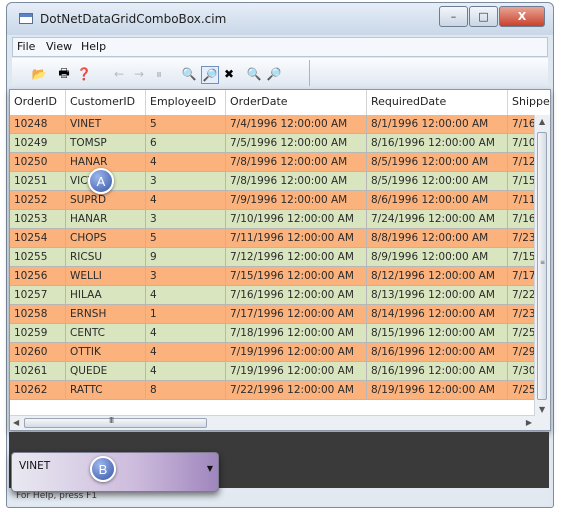 The image size is (566, 512). What do you see at coordinates (39, 74) in the screenshot?
I see `open-folder-icon: 📂` at bounding box center [39, 74].